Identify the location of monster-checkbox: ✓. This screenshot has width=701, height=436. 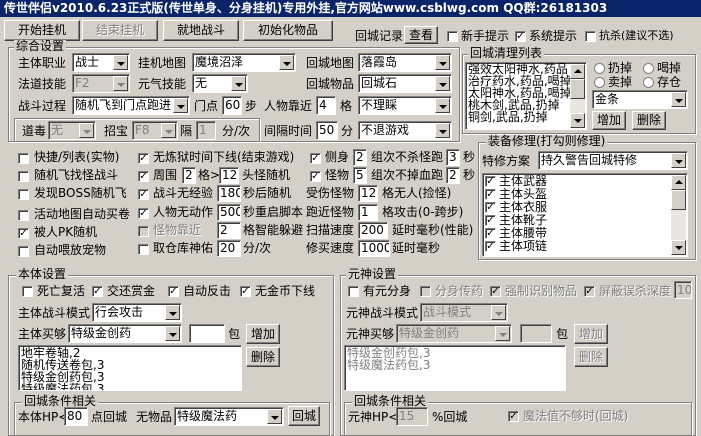
(315, 176).